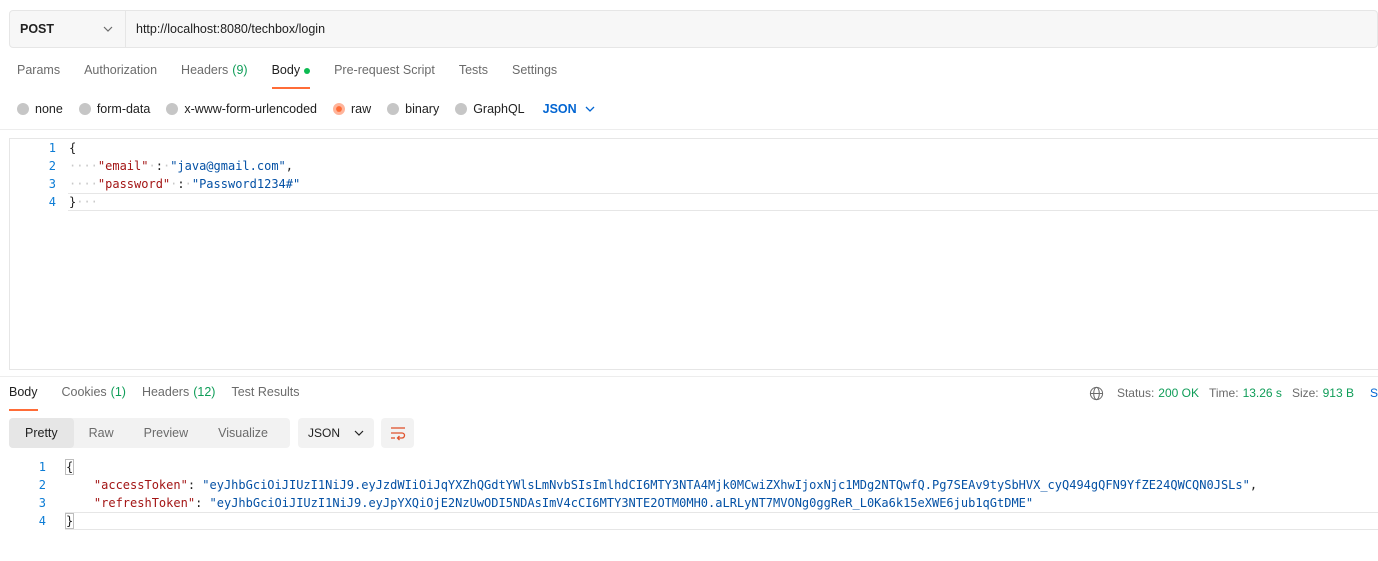 The height and width of the screenshot is (561, 1378). What do you see at coordinates (228, 166) in the screenshot?
I see `json-value: "java@gmail.com"` at bounding box center [228, 166].